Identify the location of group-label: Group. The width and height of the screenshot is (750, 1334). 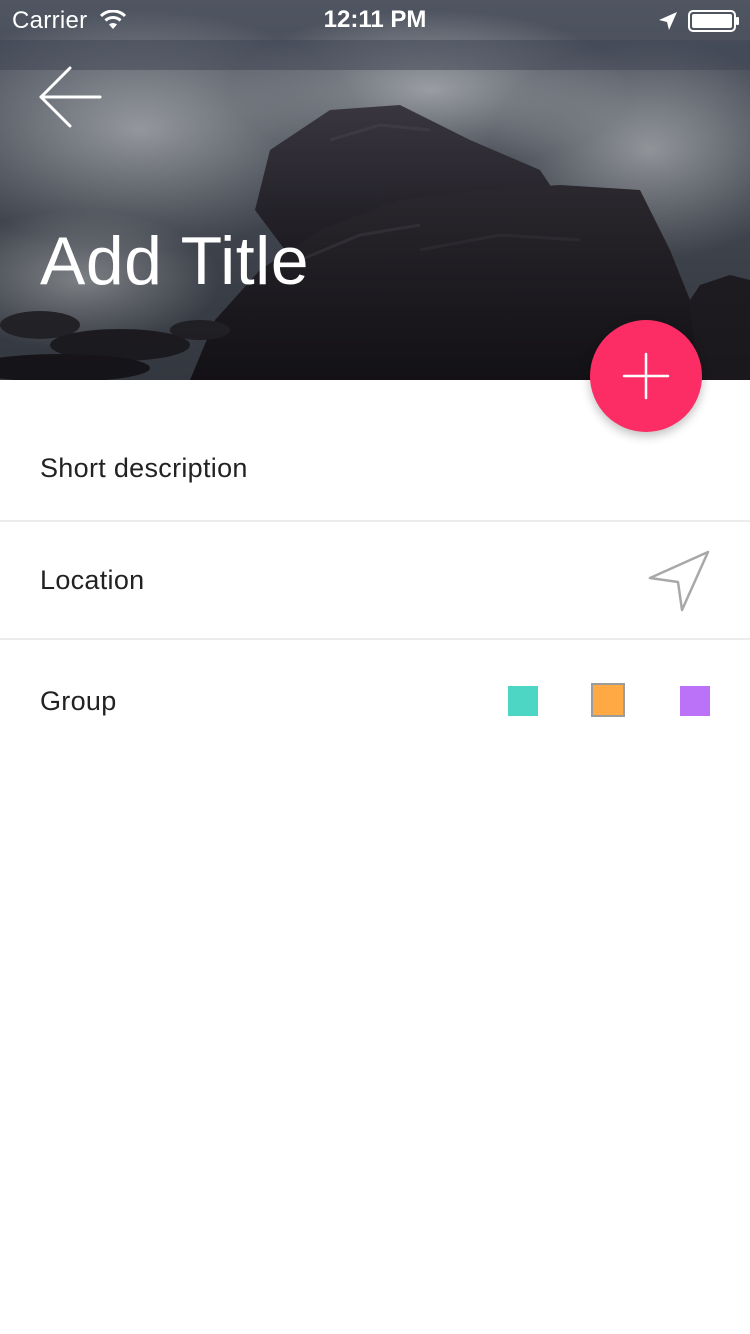
(78, 701).